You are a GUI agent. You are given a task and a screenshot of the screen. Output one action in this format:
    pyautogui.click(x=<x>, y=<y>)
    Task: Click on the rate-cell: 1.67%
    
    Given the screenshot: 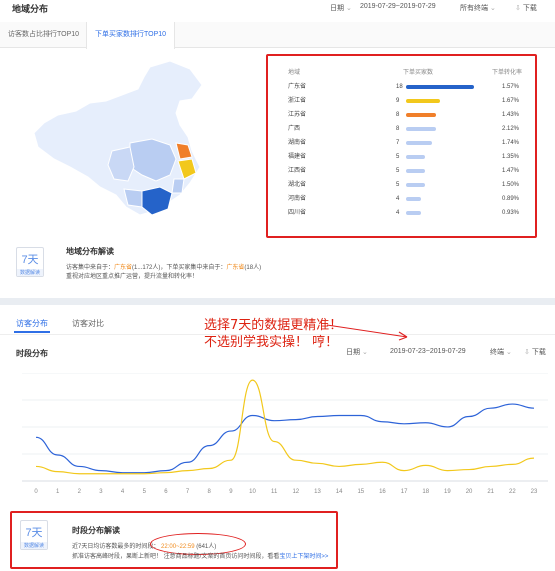 What is the action you would take?
    pyautogui.click(x=511, y=101)
    